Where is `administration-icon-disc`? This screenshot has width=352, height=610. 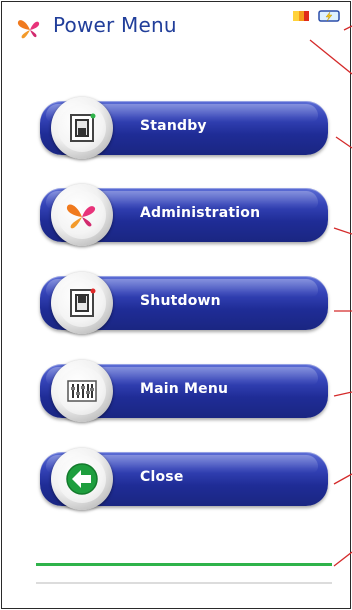
administration-icon-disc is located at coordinates (82, 215).